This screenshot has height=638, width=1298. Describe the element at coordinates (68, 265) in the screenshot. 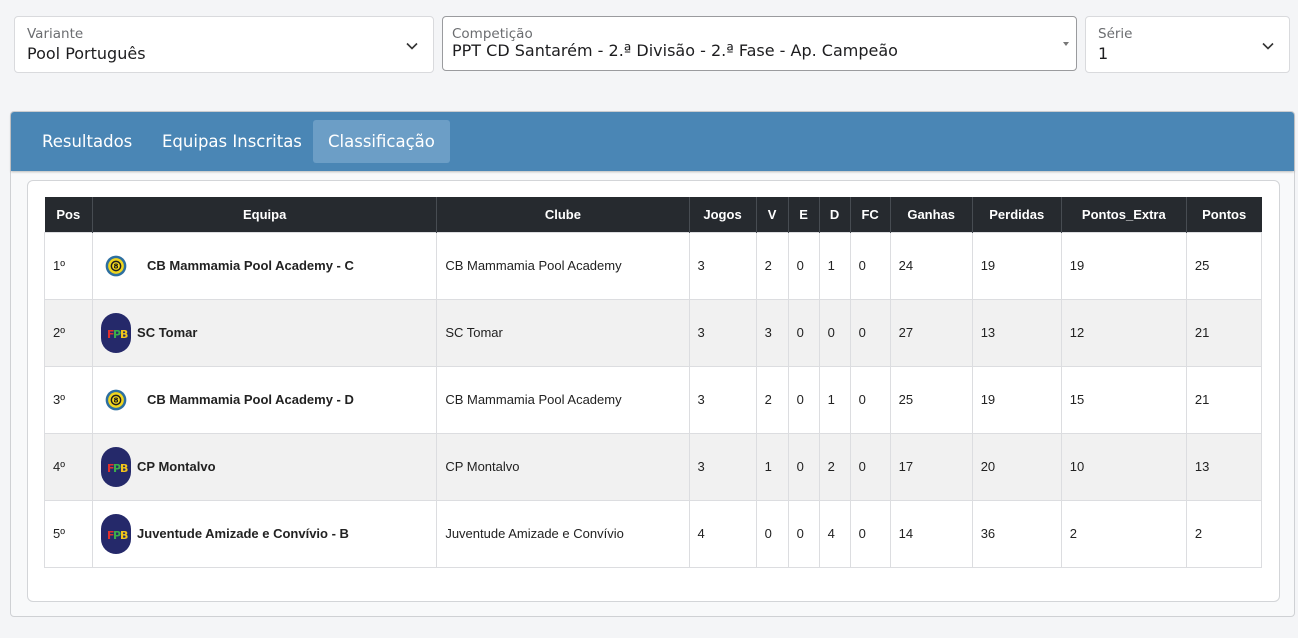

I see `cell-pos: 1º` at that location.